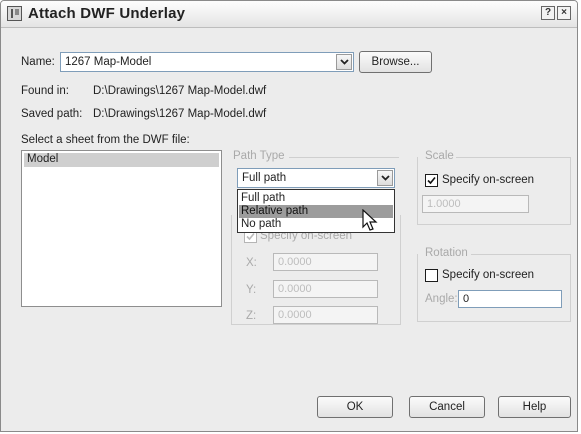  What do you see at coordinates (431, 275) in the screenshot?
I see `rotation-specify-checkbox` at bounding box center [431, 275].